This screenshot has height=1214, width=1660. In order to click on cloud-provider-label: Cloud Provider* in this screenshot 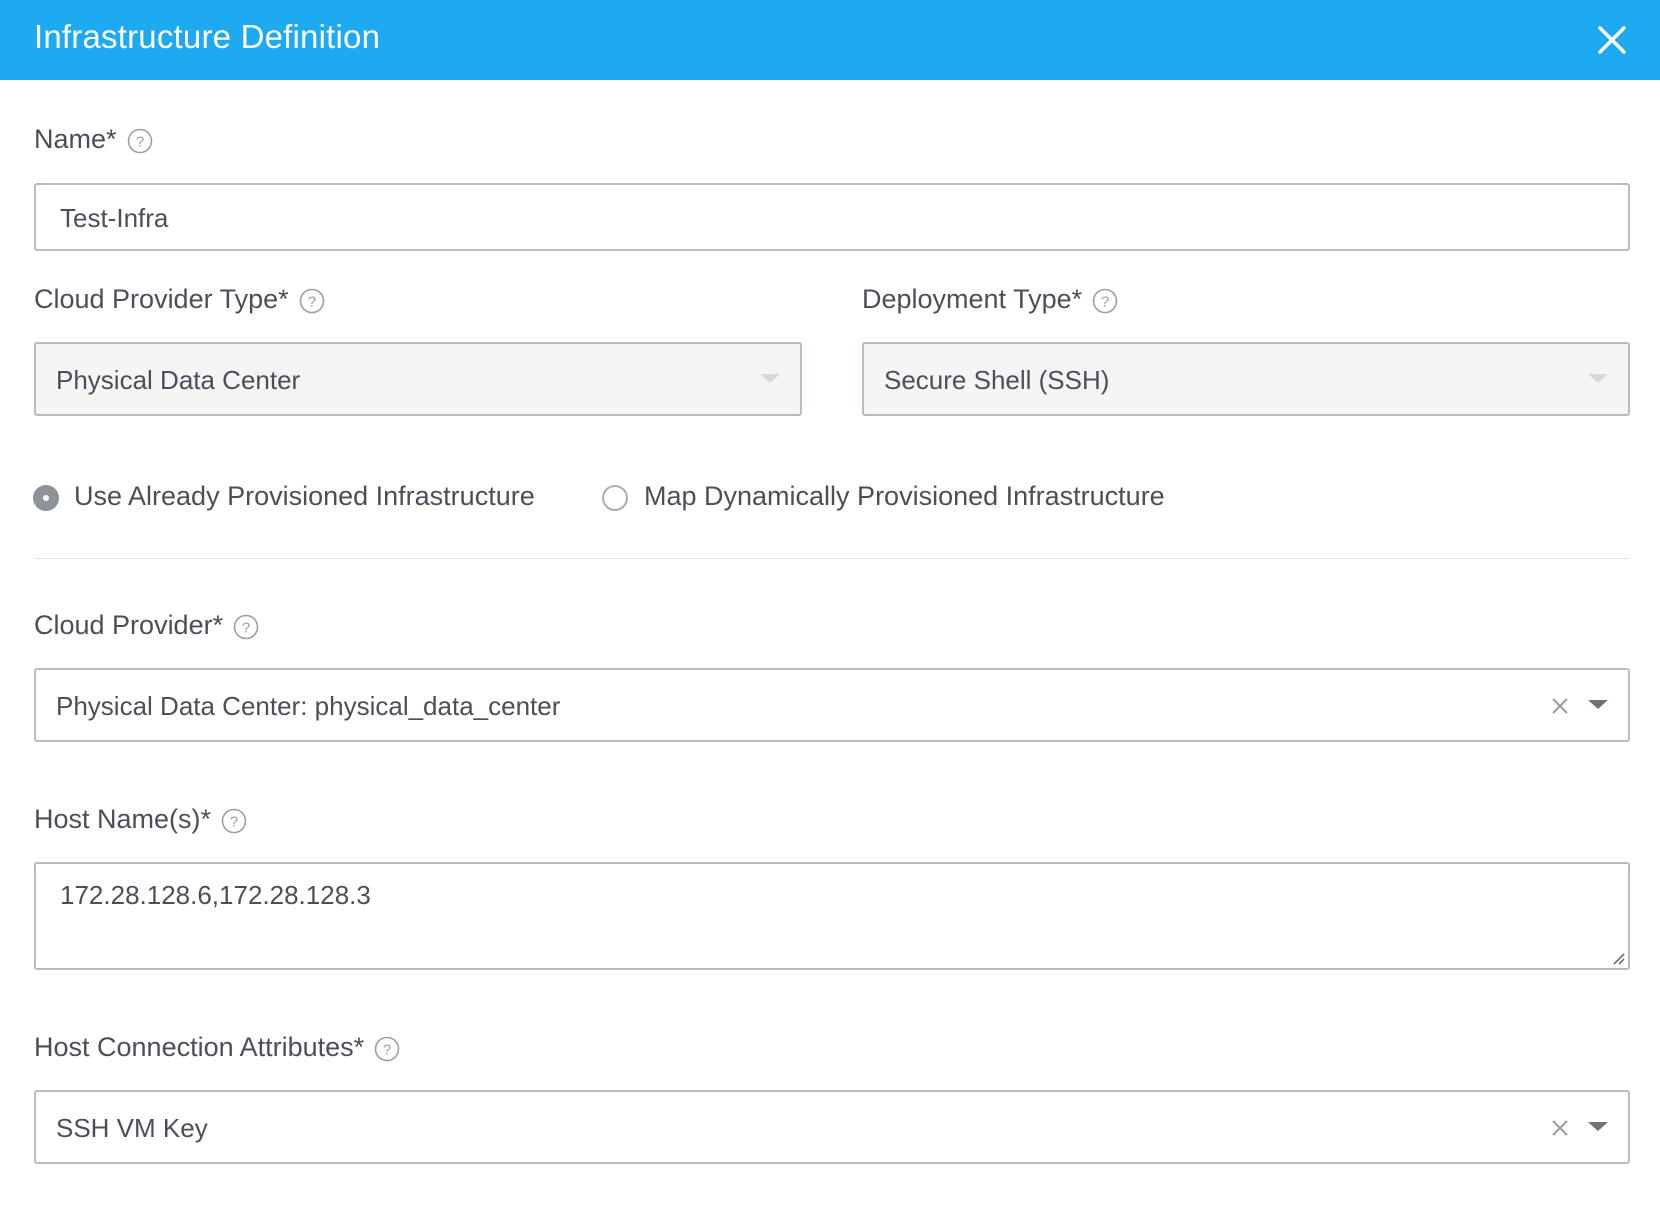, I will do `click(129, 625)`.